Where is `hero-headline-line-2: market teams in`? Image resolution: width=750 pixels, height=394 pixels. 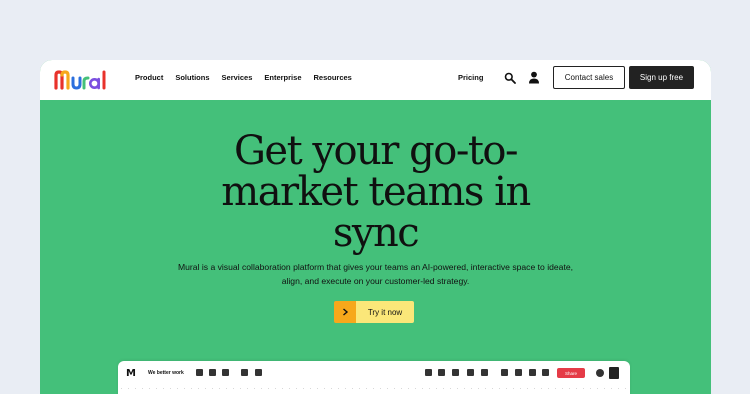
hero-headline-line-2: market teams in is located at coordinates (376, 192).